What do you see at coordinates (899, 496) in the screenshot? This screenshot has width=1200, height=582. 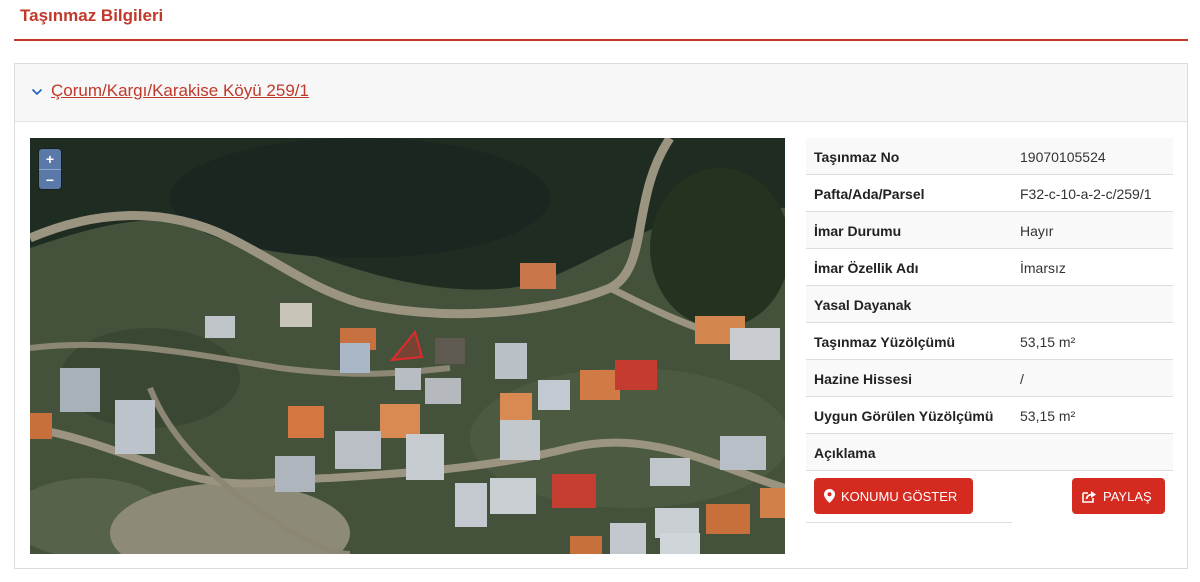 I see `show-location-label: KONUMU GÖSTER` at bounding box center [899, 496].